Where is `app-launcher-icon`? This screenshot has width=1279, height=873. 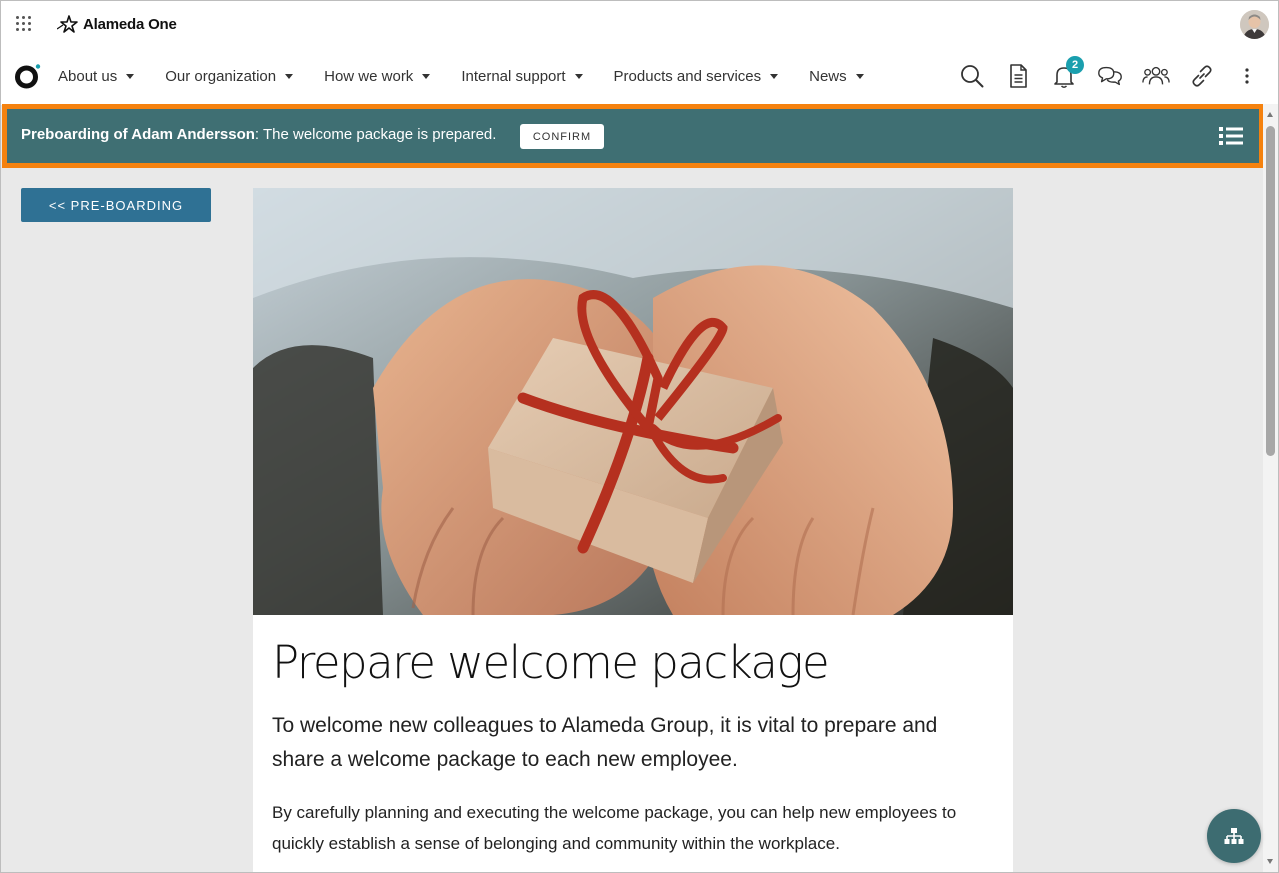 app-launcher-icon is located at coordinates (24, 24).